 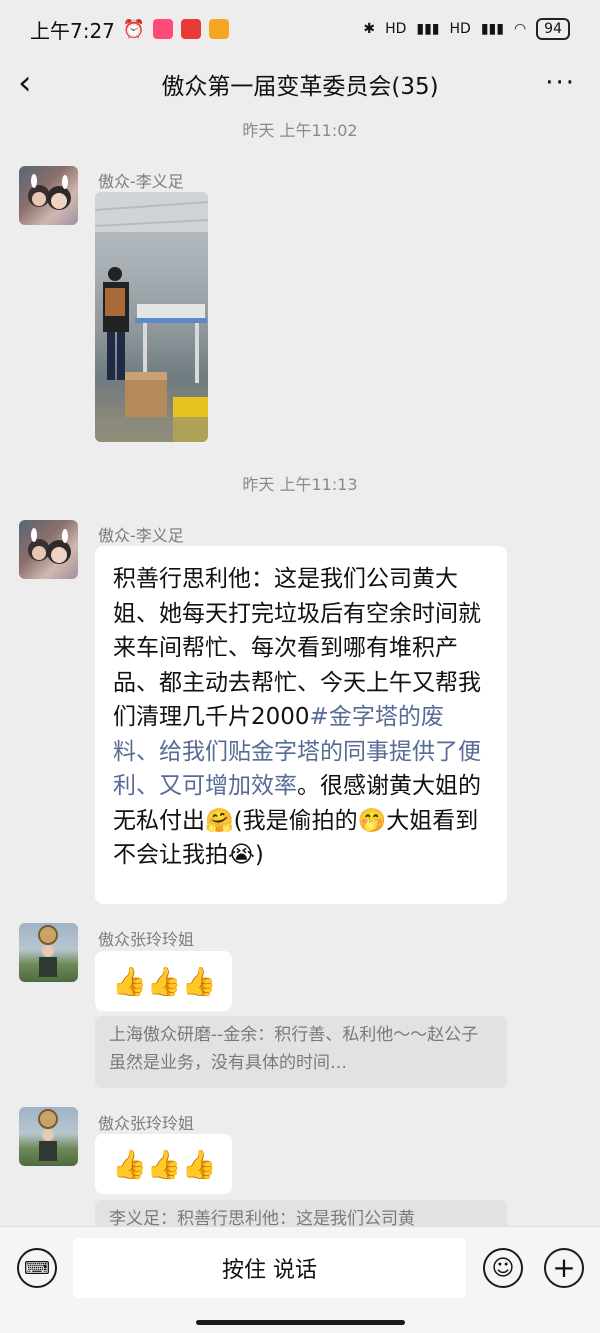 I want to click on toutiao-app-icon, so click(x=191, y=29).